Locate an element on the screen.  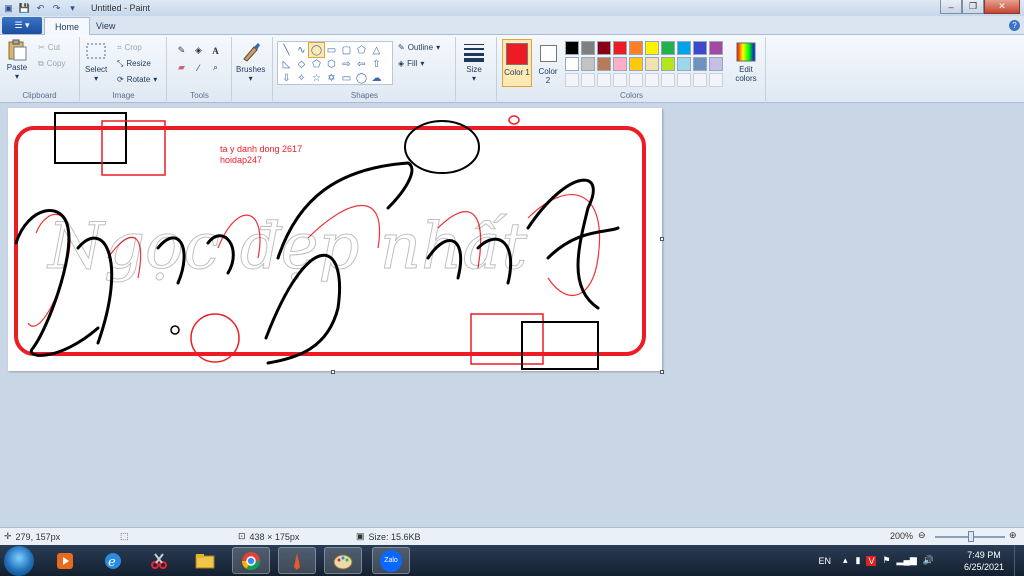
select-dropdown-icon: ▾ is located at coordinates (96, 78).